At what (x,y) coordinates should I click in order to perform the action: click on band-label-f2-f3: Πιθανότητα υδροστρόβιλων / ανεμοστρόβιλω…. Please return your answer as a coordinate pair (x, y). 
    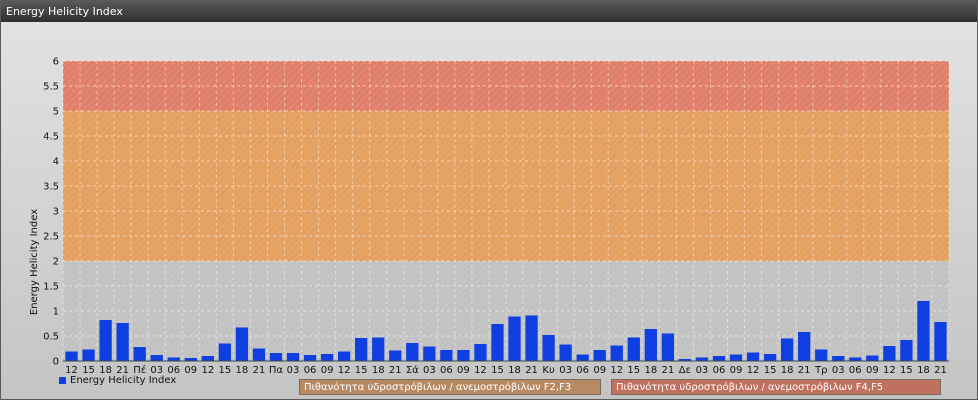
    Looking at the image, I should click on (450, 387).